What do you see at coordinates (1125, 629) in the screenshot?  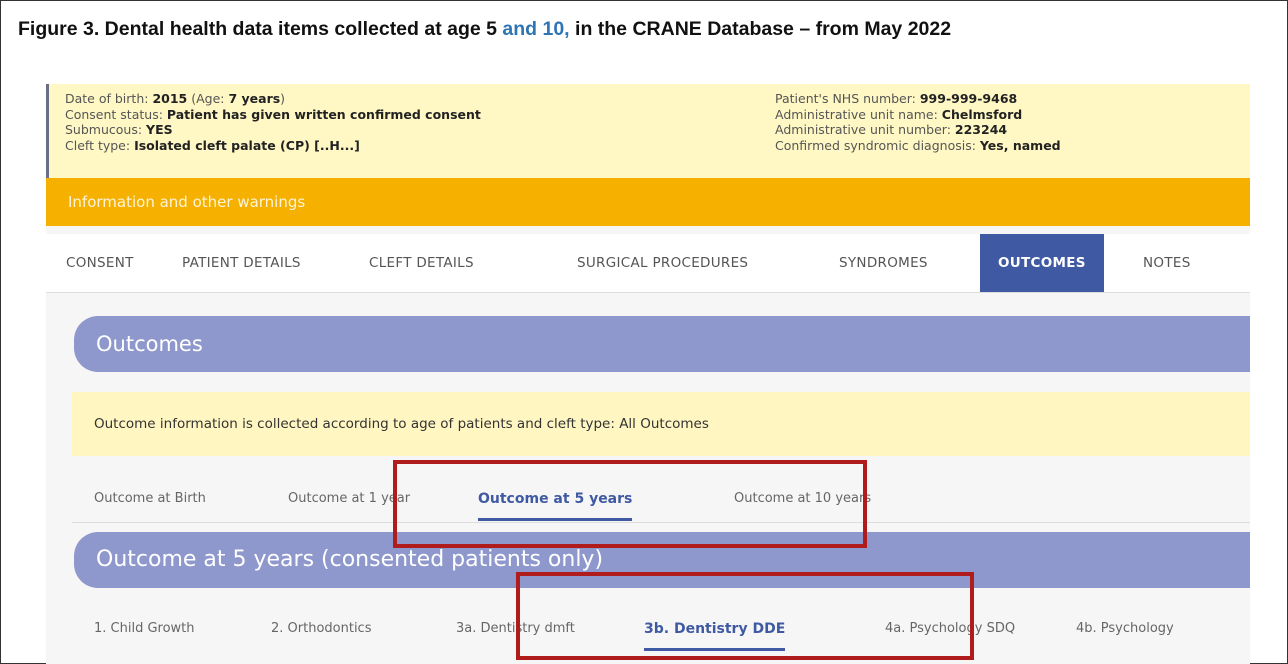 I see `tab-psychology: 4b. Psychology` at bounding box center [1125, 629].